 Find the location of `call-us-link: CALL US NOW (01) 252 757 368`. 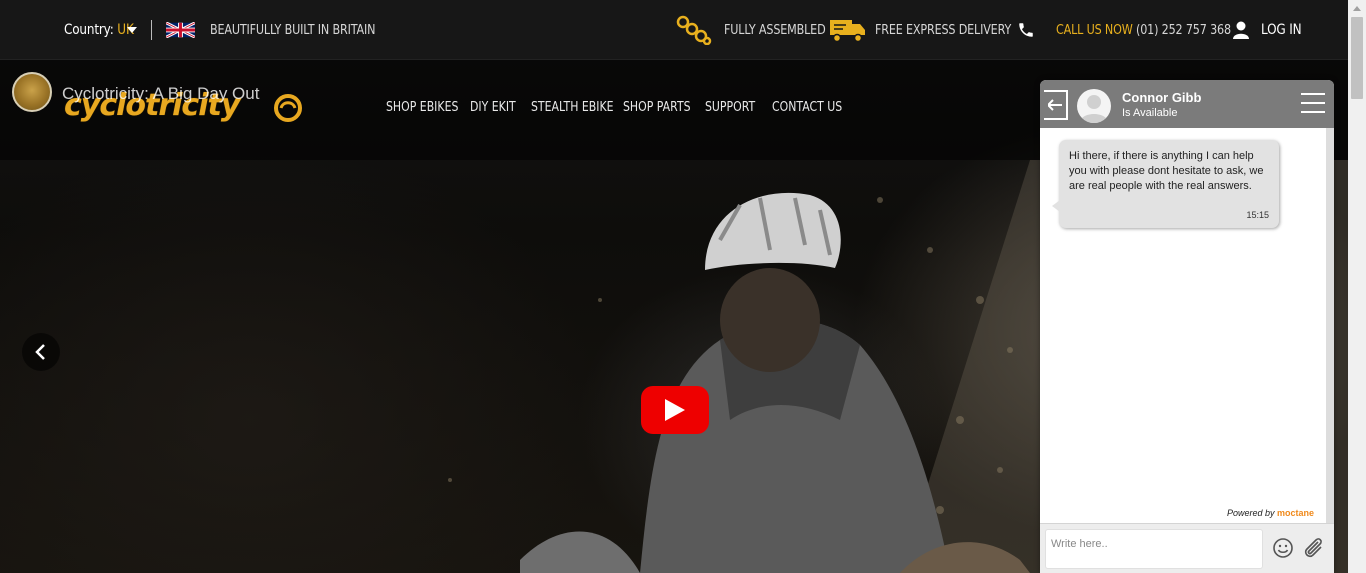

call-us-link: CALL US NOW (01) 252 757 368 is located at coordinates (1157, 30).